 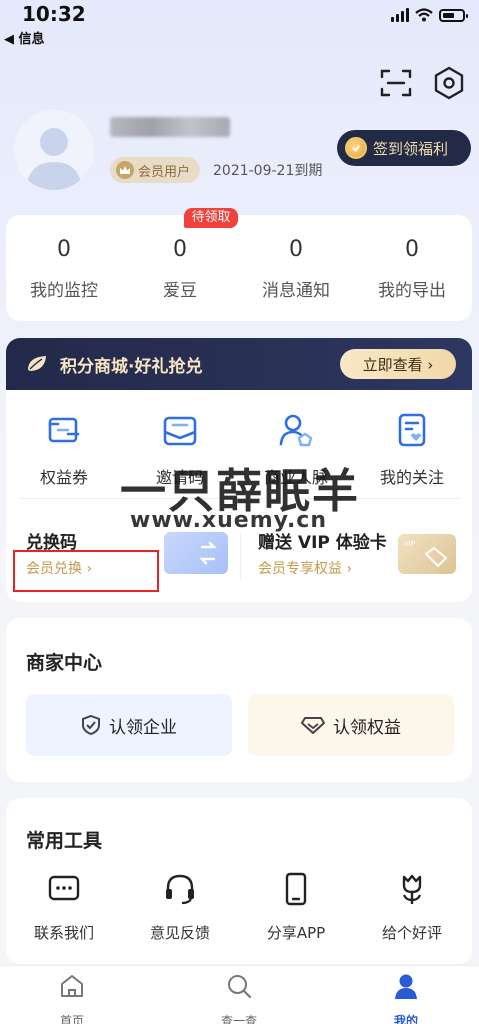 What do you see at coordinates (410, 544) in the screenshot?
I see `svg-text: VIP` at bounding box center [410, 544].